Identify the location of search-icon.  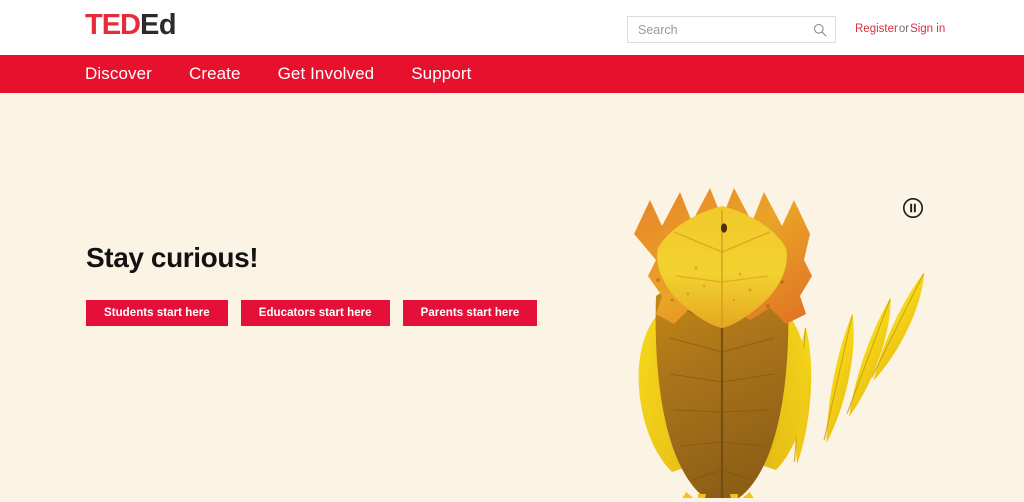
(820, 30).